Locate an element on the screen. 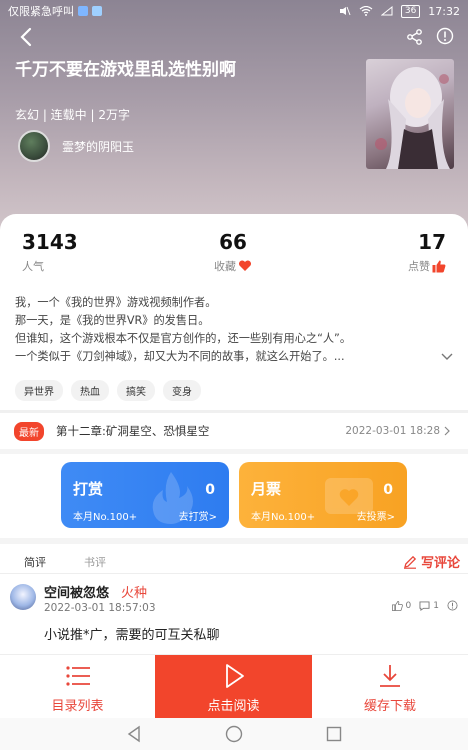 This screenshot has height=750, width=468. status-bar: 仅限紧急呼叫 36 17:32 is located at coordinates (234, 11).